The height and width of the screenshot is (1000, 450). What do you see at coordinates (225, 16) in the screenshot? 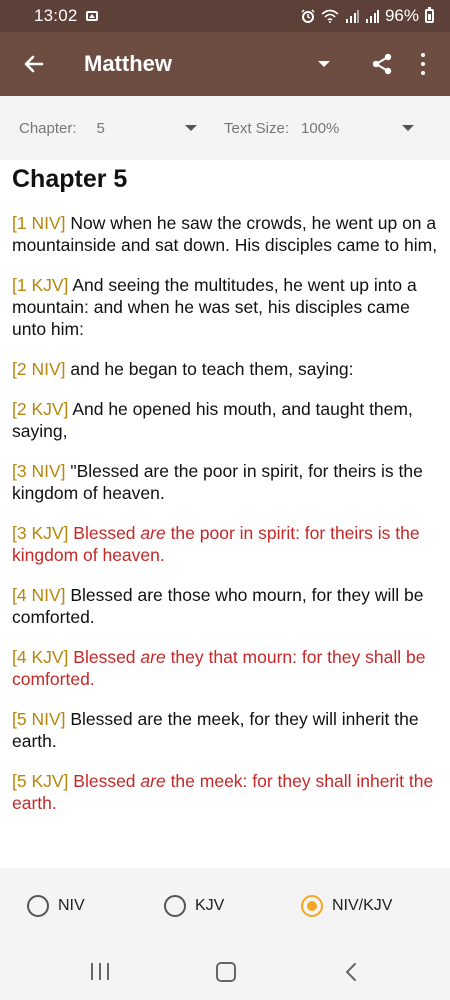
I see `status-bar: 13:02 96%` at bounding box center [225, 16].